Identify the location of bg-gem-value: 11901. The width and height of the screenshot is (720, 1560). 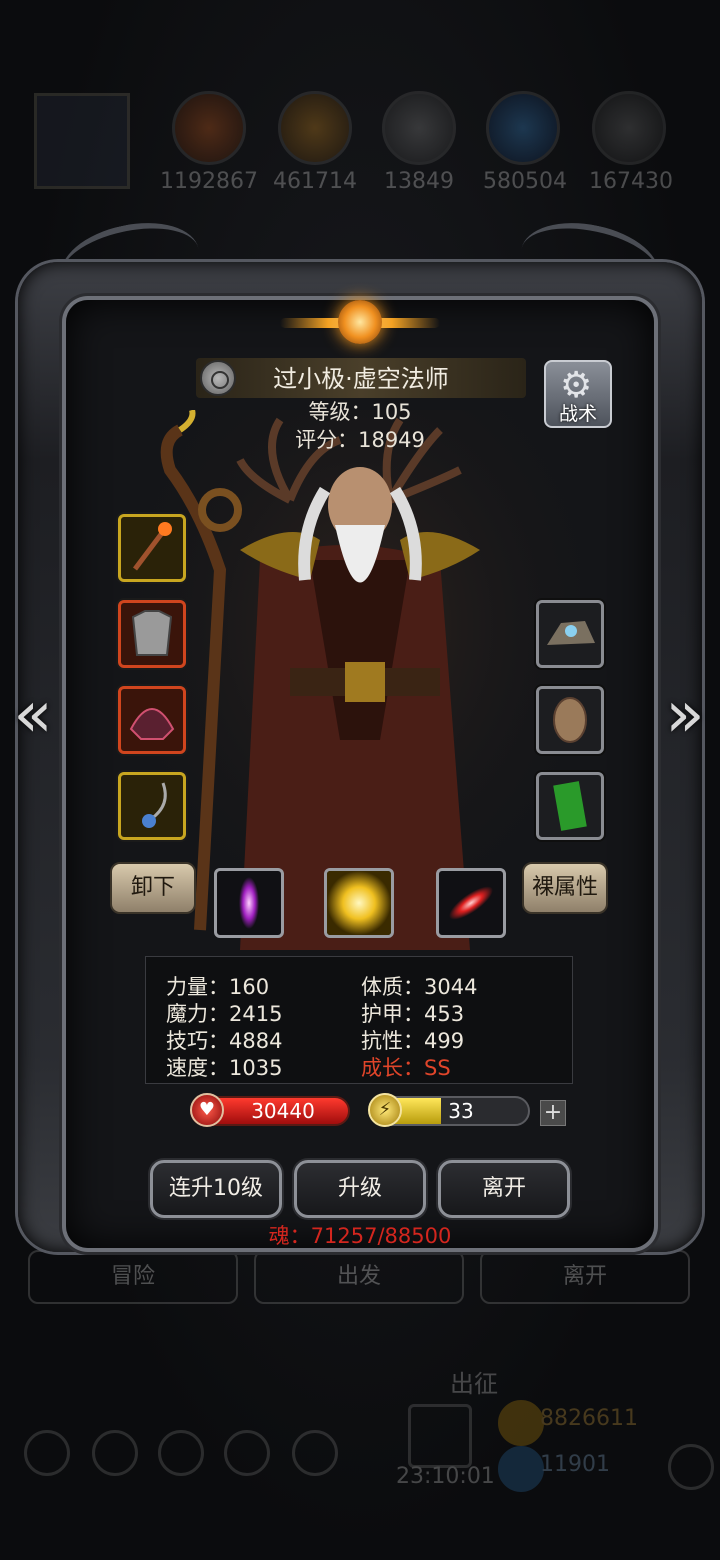
(575, 1464).